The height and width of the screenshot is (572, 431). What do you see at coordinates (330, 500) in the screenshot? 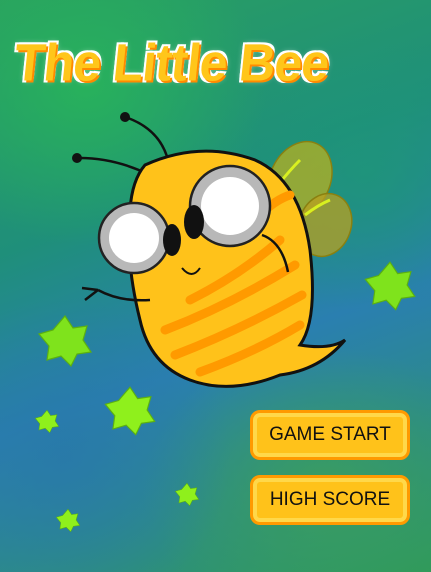
I see `high-score-button: HIGH SCORE` at bounding box center [330, 500].